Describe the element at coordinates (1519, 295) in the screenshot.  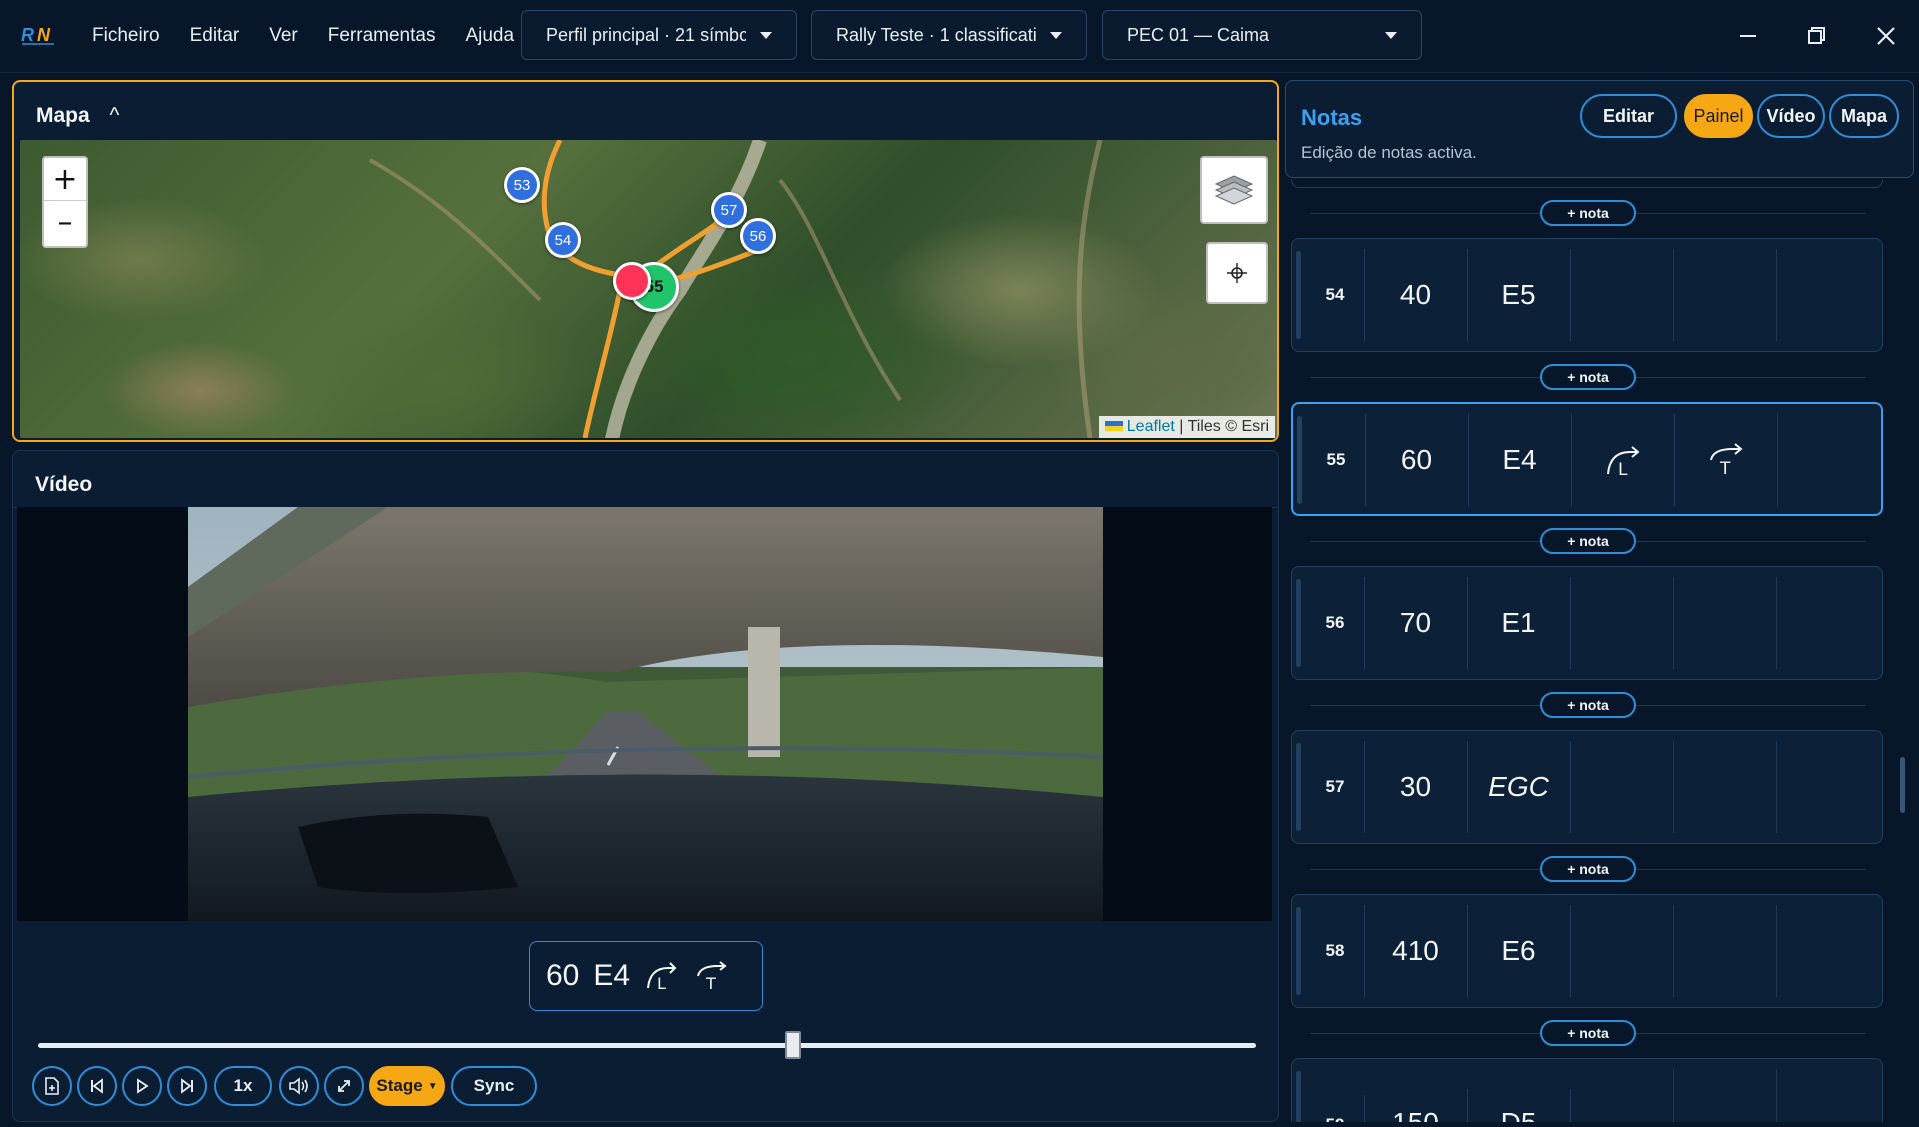
I see `note-code: E5` at that location.